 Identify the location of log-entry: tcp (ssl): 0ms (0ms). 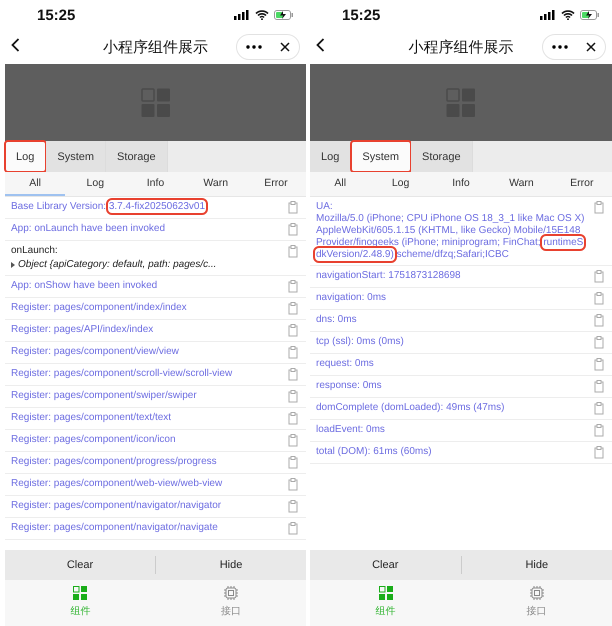
(360, 342).